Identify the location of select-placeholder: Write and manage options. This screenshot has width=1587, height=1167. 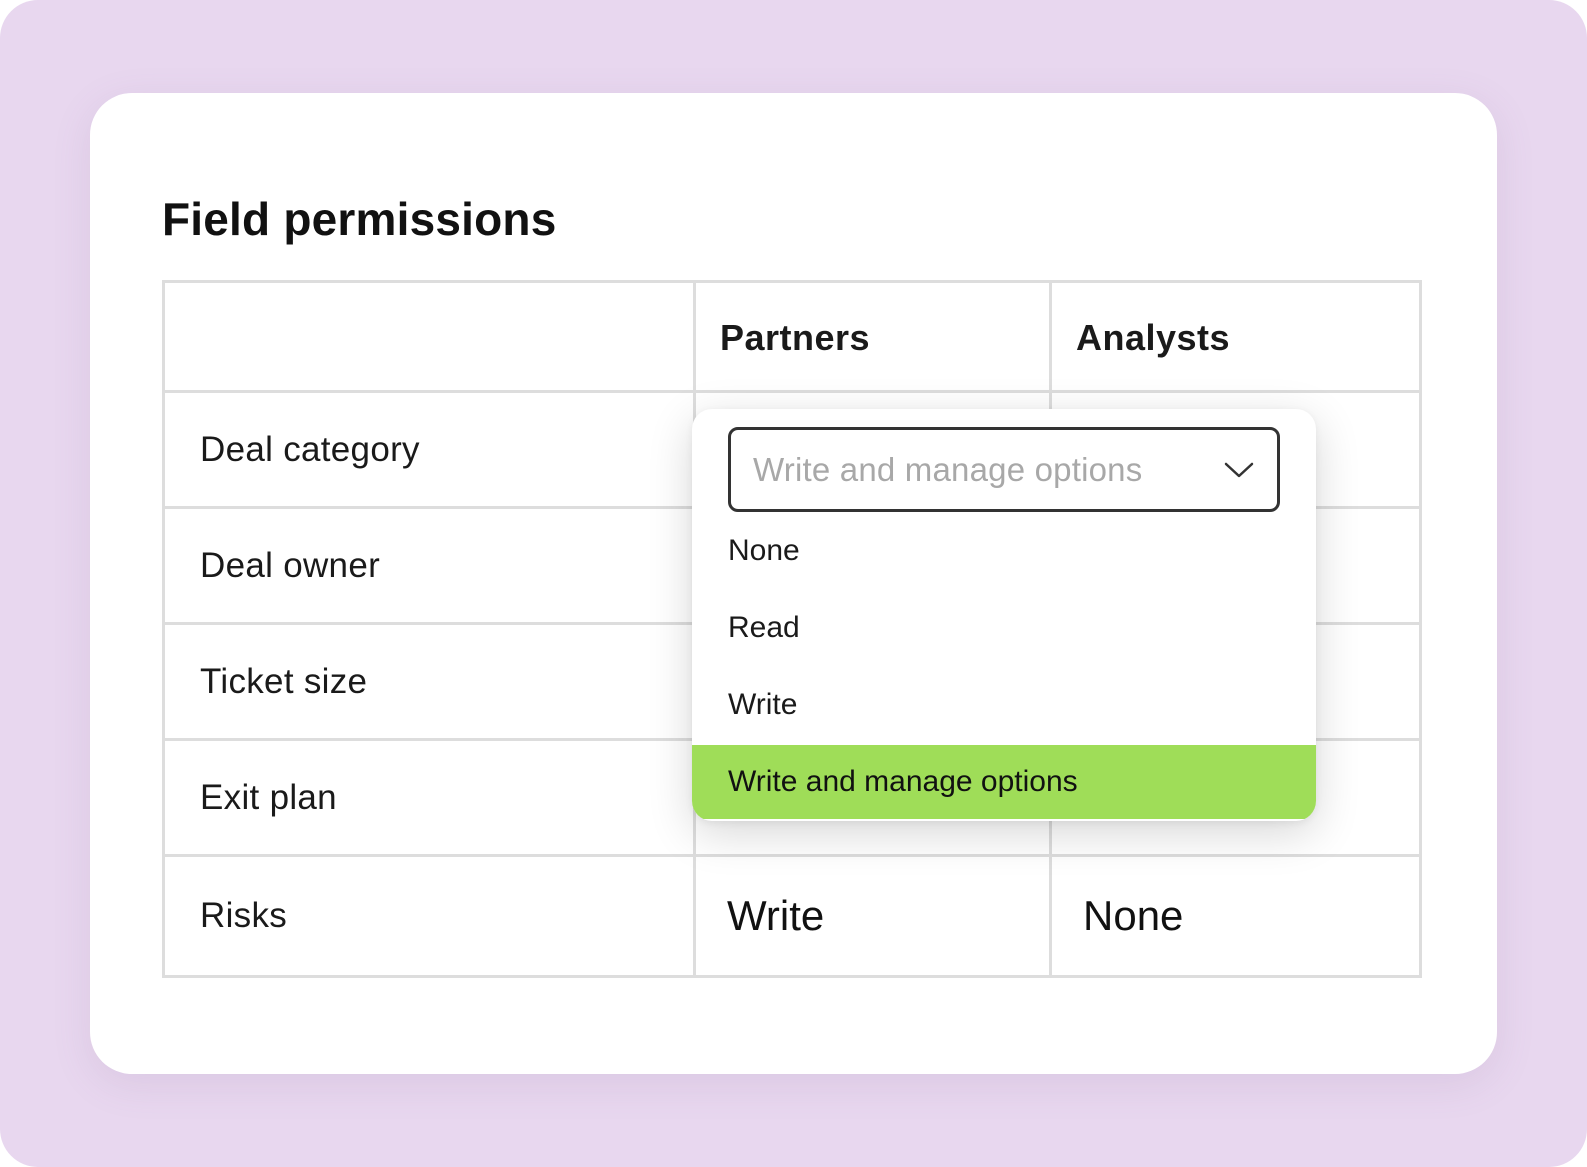
(948, 469).